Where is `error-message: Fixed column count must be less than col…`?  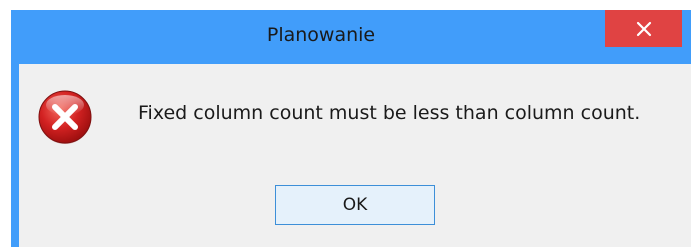
error-message: Fixed column count must be less than col… is located at coordinates (389, 113).